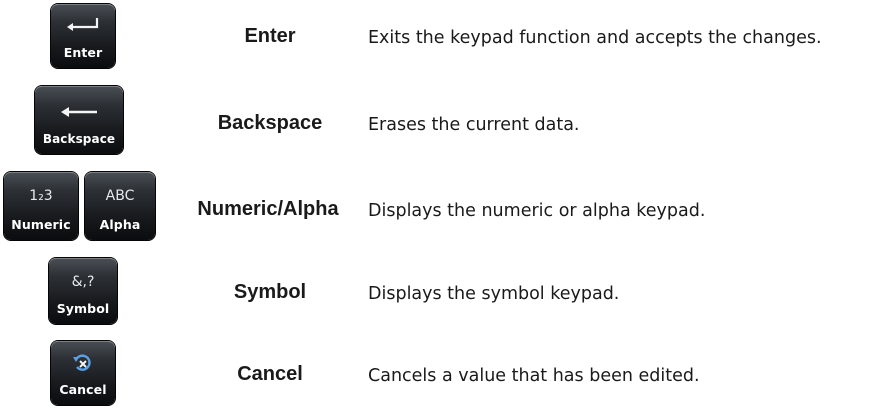 Image resolution: width=884 pixels, height=409 pixels. Describe the element at coordinates (41, 206) in the screenshot. I see `numeric-key: 1₂3 Numeric` at that location.